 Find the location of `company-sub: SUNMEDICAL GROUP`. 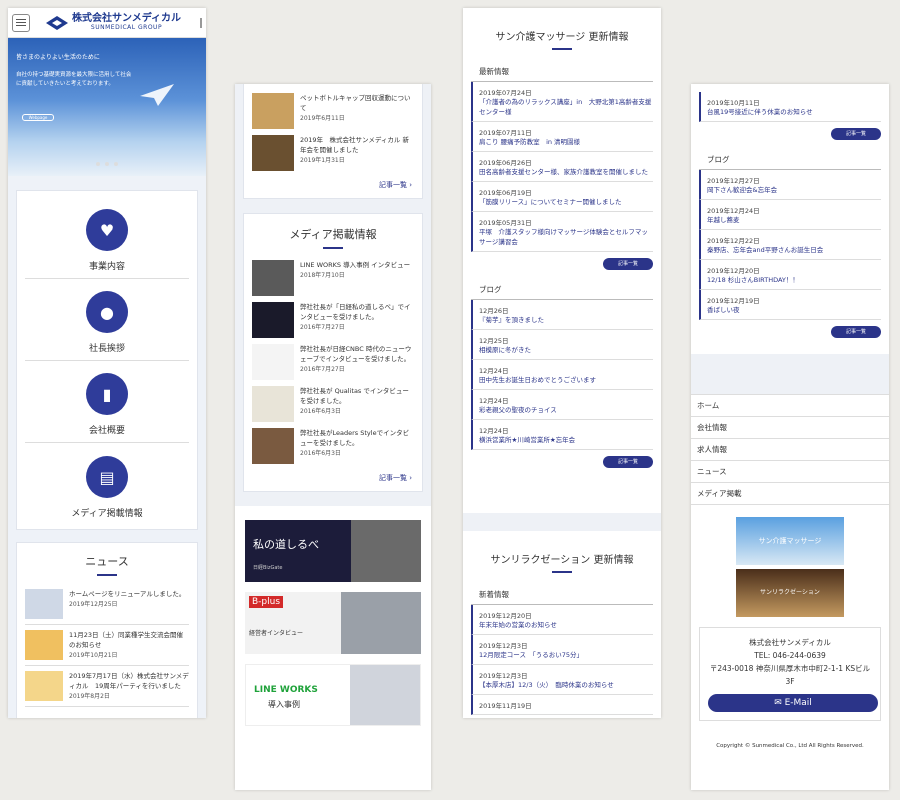

company-sub: SUNMEDICAL GROUP is located at coordinates (126, 27).